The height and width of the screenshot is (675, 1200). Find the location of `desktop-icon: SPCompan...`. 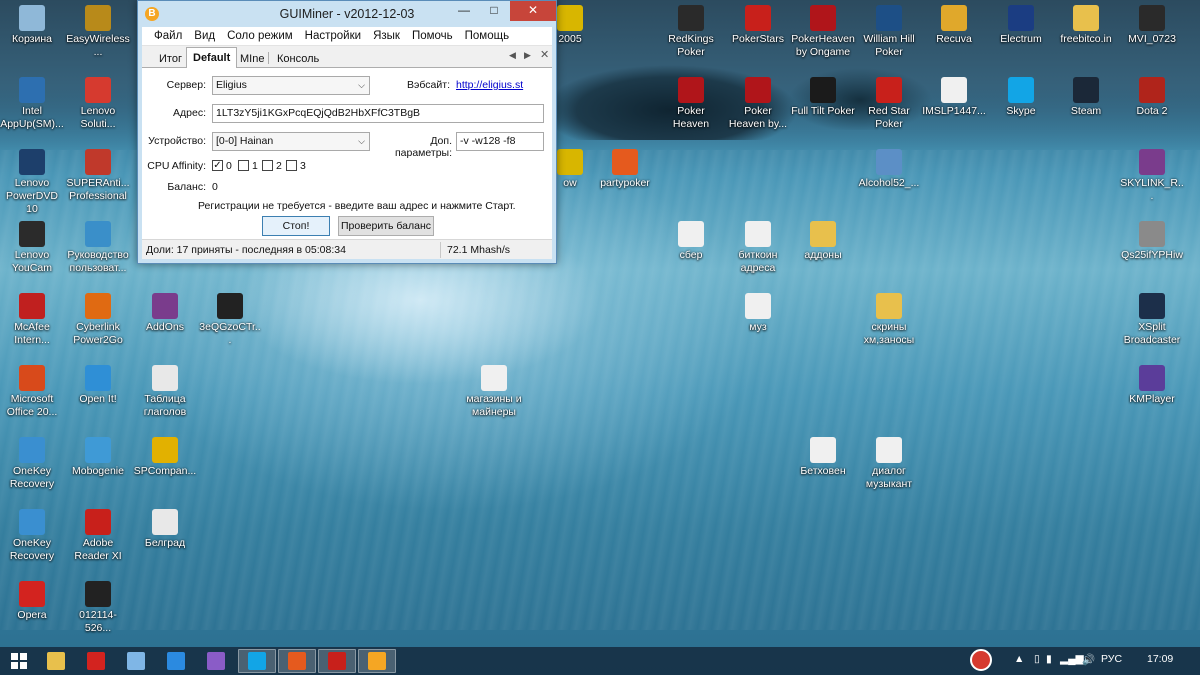

desktop-icon: SPCompan... is located at coordinates (165, 457).